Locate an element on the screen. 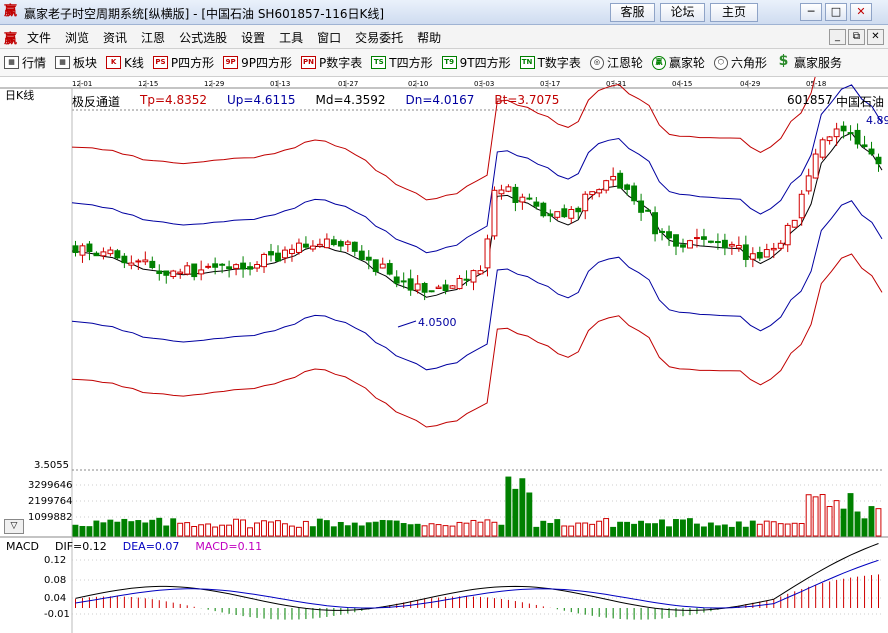  menu-item-4: 公式选股 is located at coordinates (203, 37).